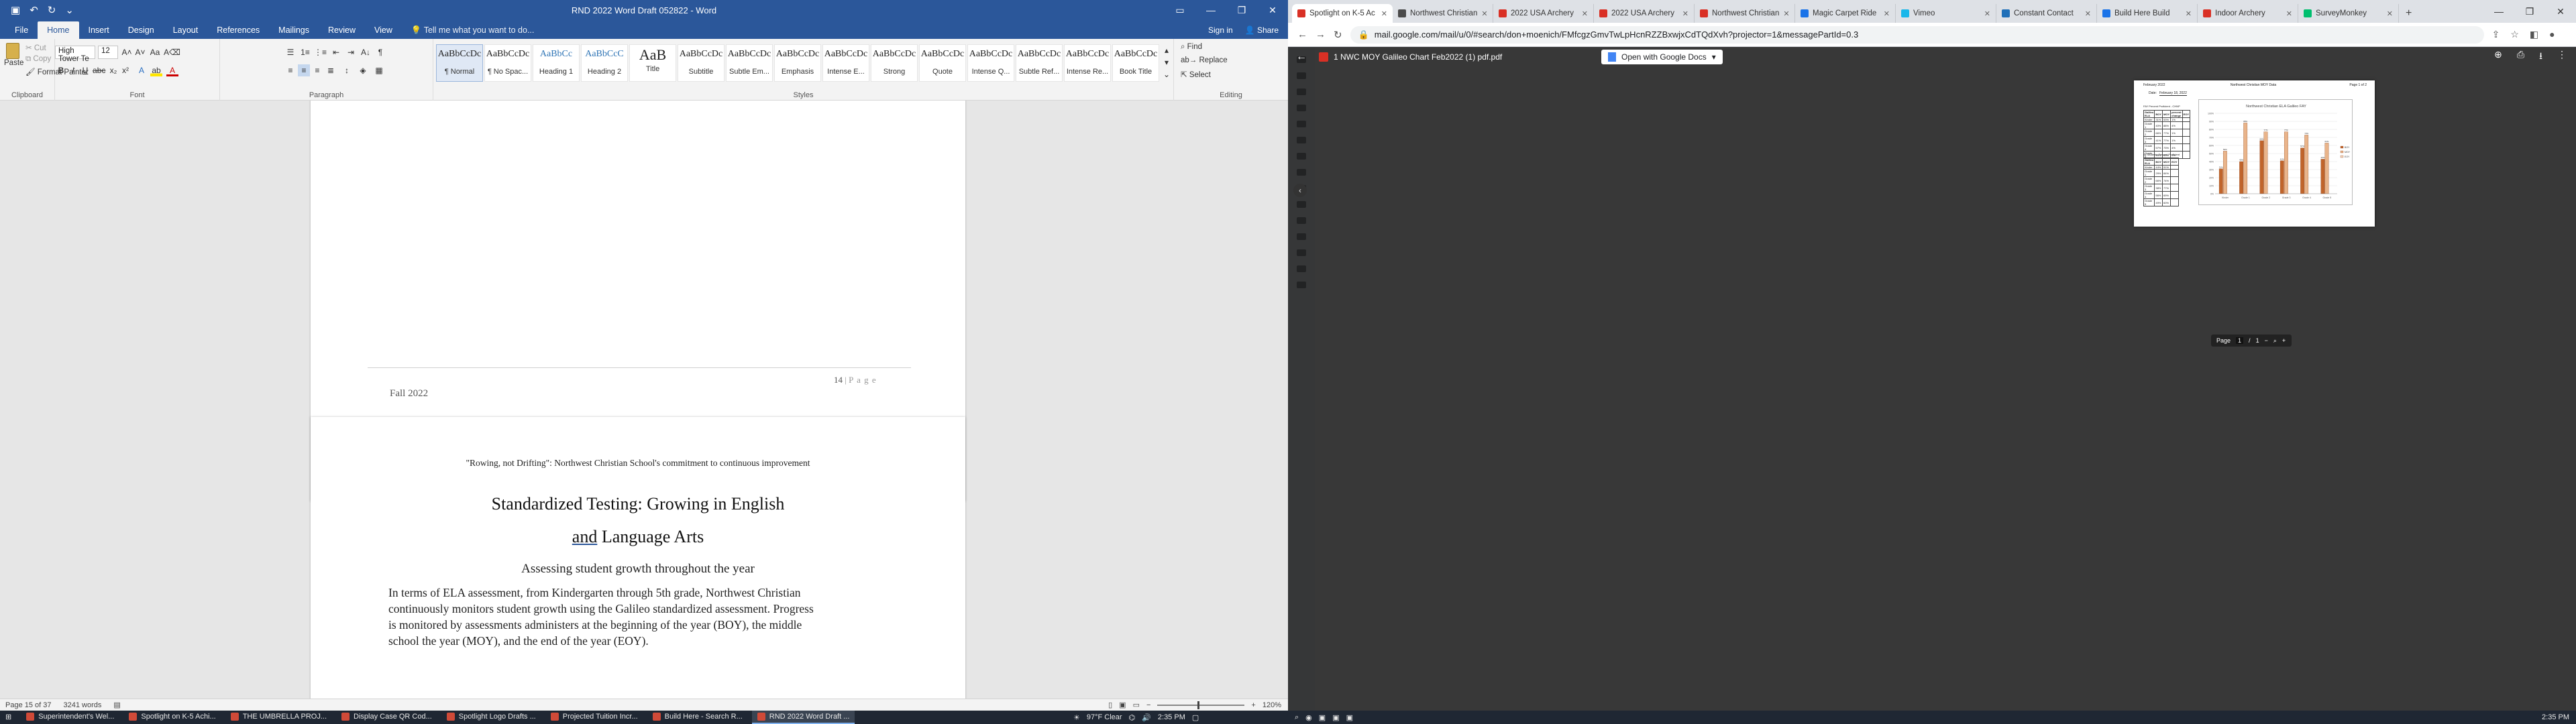 The height and width of the screenshot is (724, 2576). I want to click on justify-icon: ≣, so click(331, 70).